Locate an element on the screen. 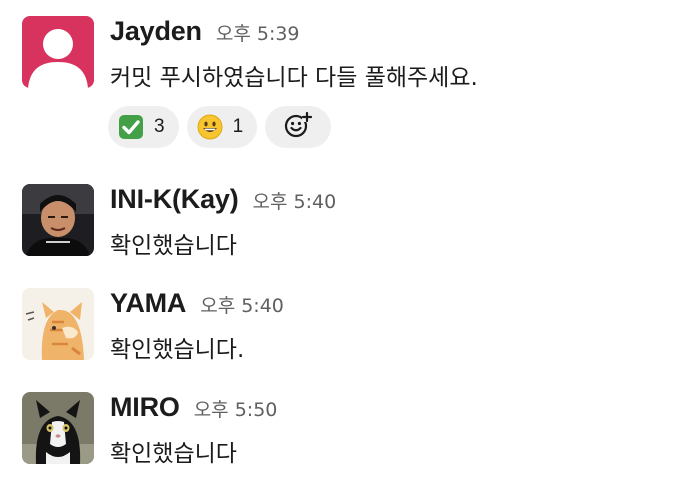 The width and height of the screenshot is (684, 494). white-check-mark-icon is located at coordinates (131, 127).